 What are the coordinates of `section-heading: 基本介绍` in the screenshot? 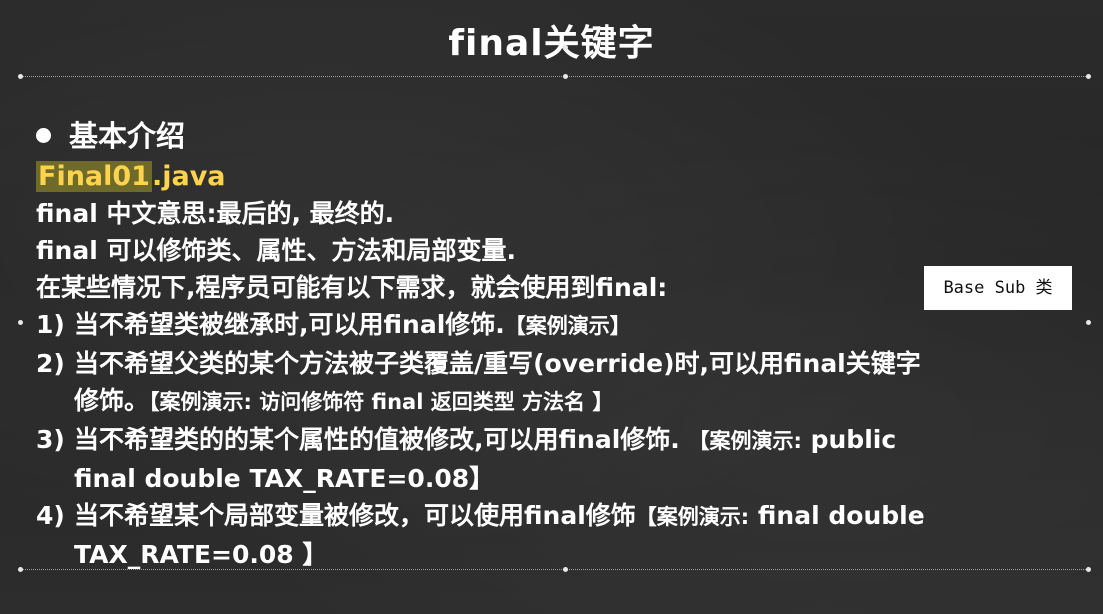 It's located at (563, 136).